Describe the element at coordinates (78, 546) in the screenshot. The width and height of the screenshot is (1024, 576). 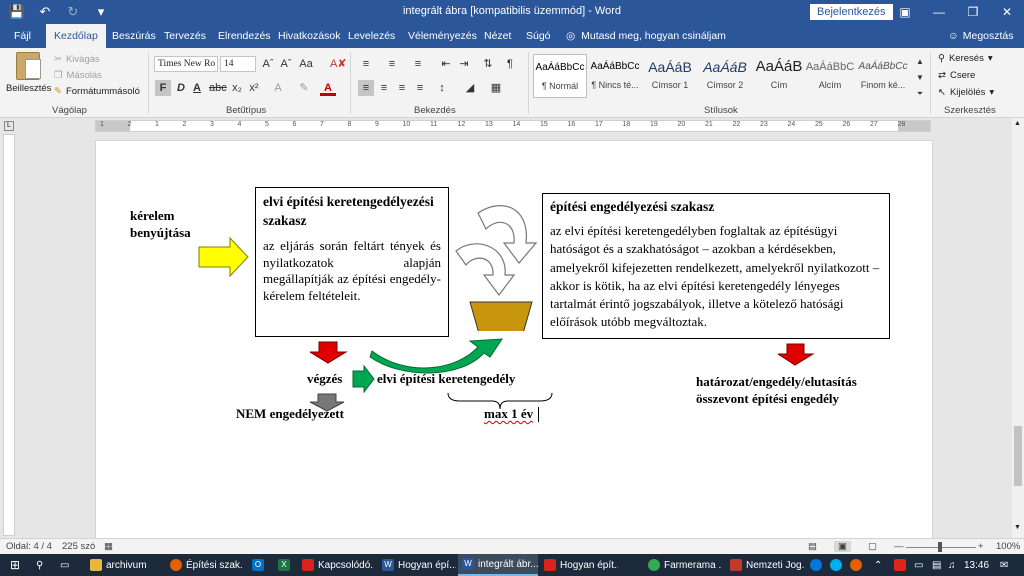
I see `word-count: 225 szó` at that location.